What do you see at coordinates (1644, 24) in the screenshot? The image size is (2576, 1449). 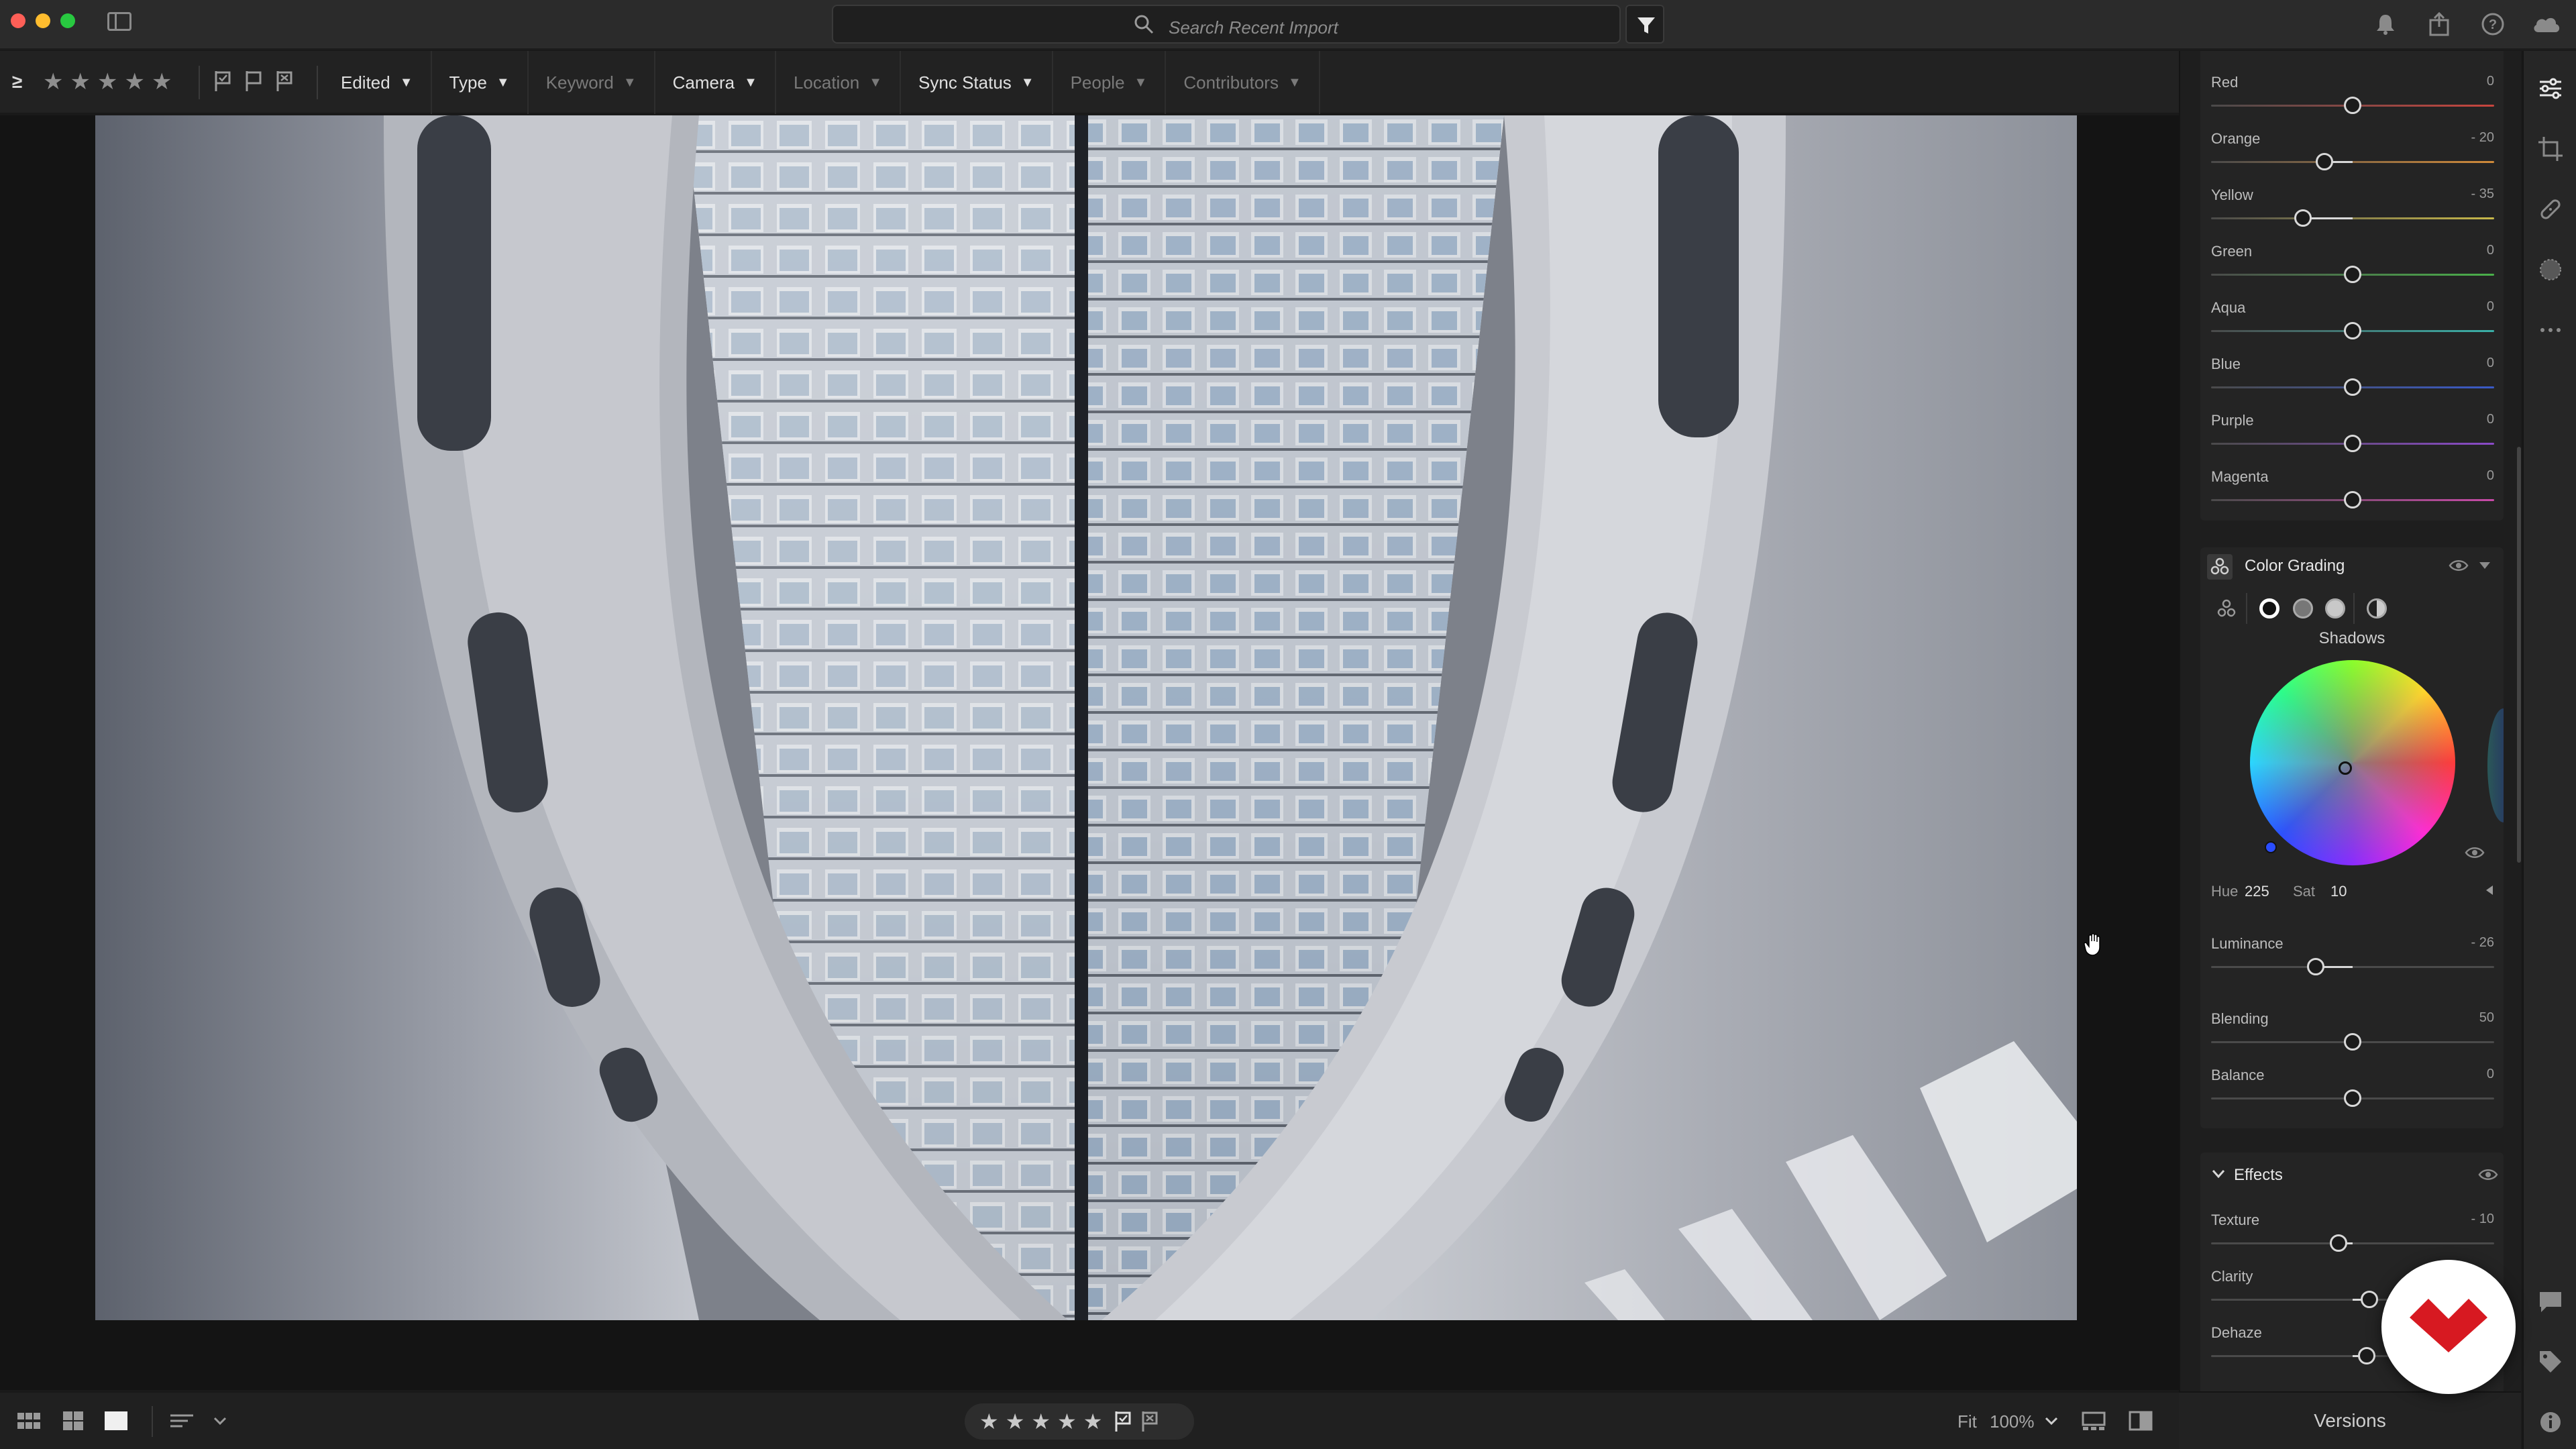 I see `filter-button` at bounding box center [1644, 24].